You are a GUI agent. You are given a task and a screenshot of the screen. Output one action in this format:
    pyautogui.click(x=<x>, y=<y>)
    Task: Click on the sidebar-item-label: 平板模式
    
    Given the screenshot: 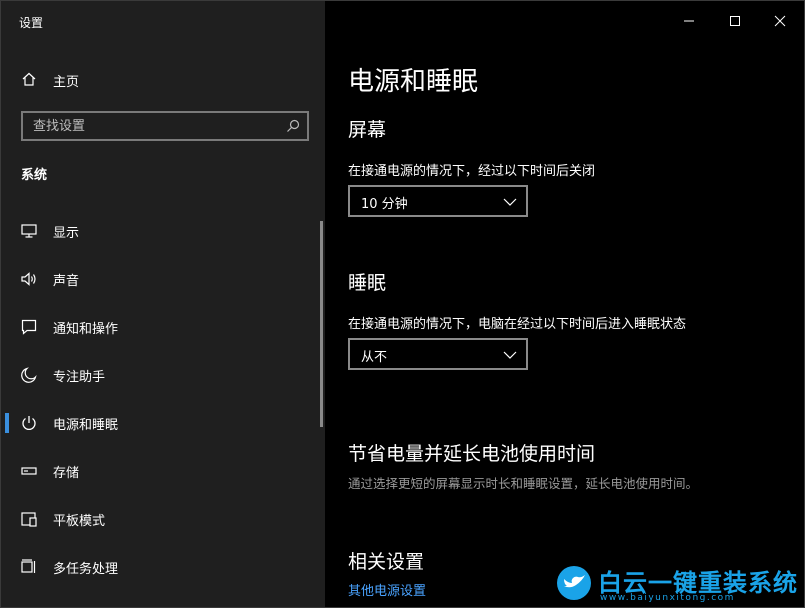 What is the action you would take?
    pyautogui.click(x=79, y=521)
    